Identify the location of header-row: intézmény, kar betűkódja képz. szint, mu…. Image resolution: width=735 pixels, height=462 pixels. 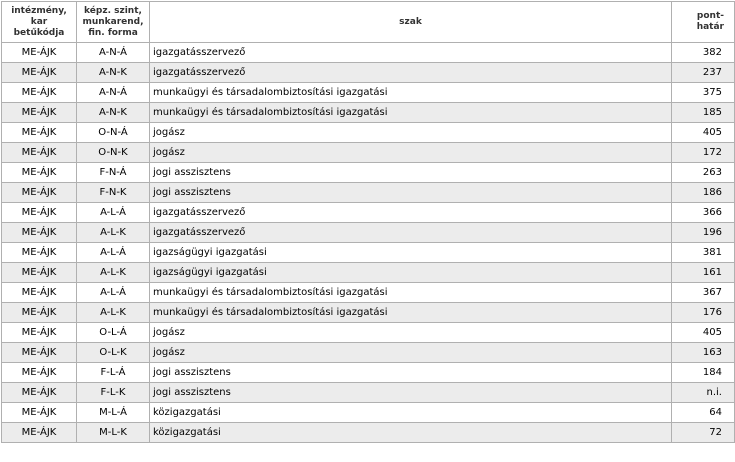
(368, 22).